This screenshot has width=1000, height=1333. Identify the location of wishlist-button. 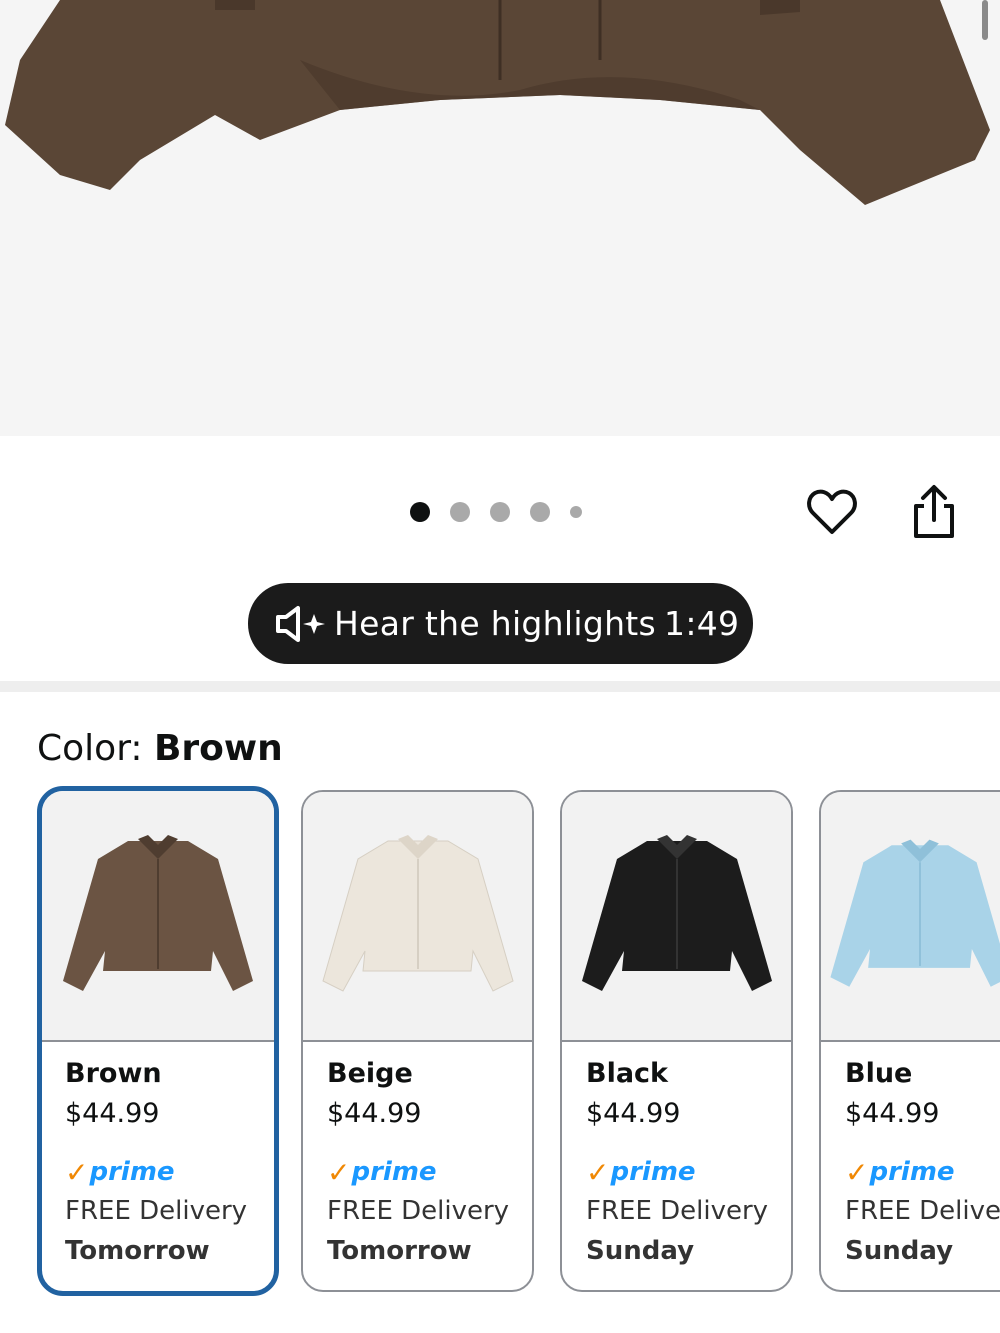
(832, 512).